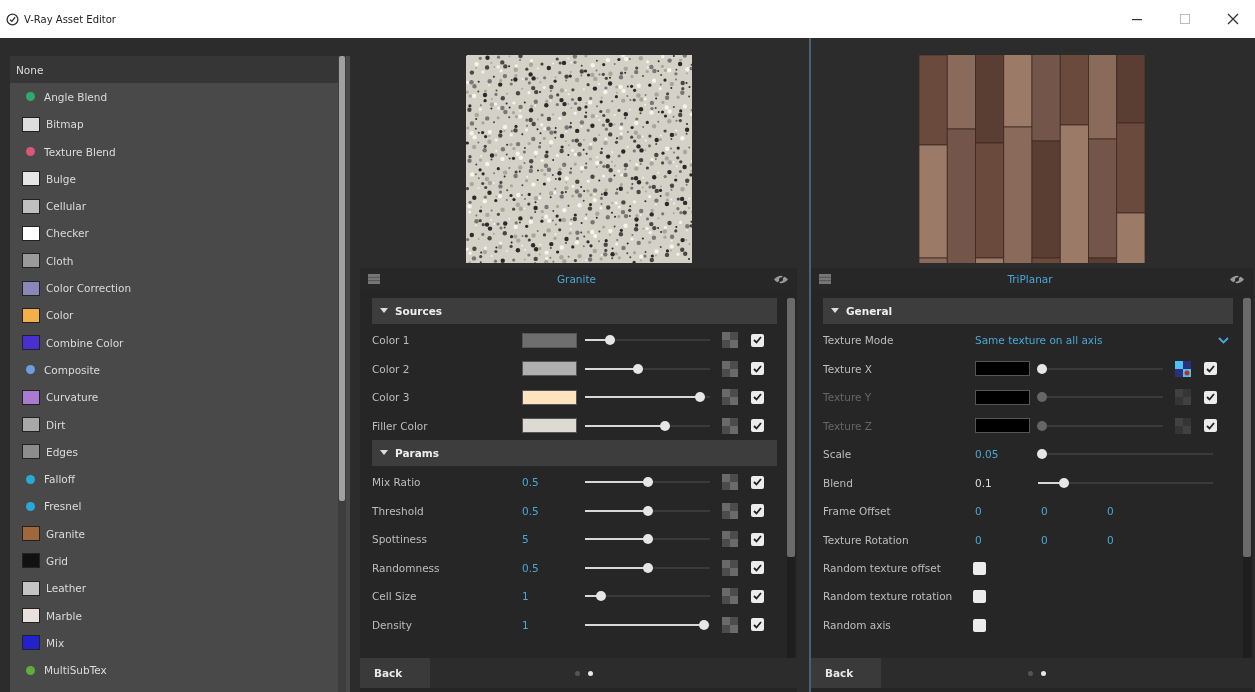 This screenshot has width=1255, height=692. What do you see at coordinates (174, 479) in the screenshot?
I see `texture-list-item: Falloff` at bounding box center [174, 479].